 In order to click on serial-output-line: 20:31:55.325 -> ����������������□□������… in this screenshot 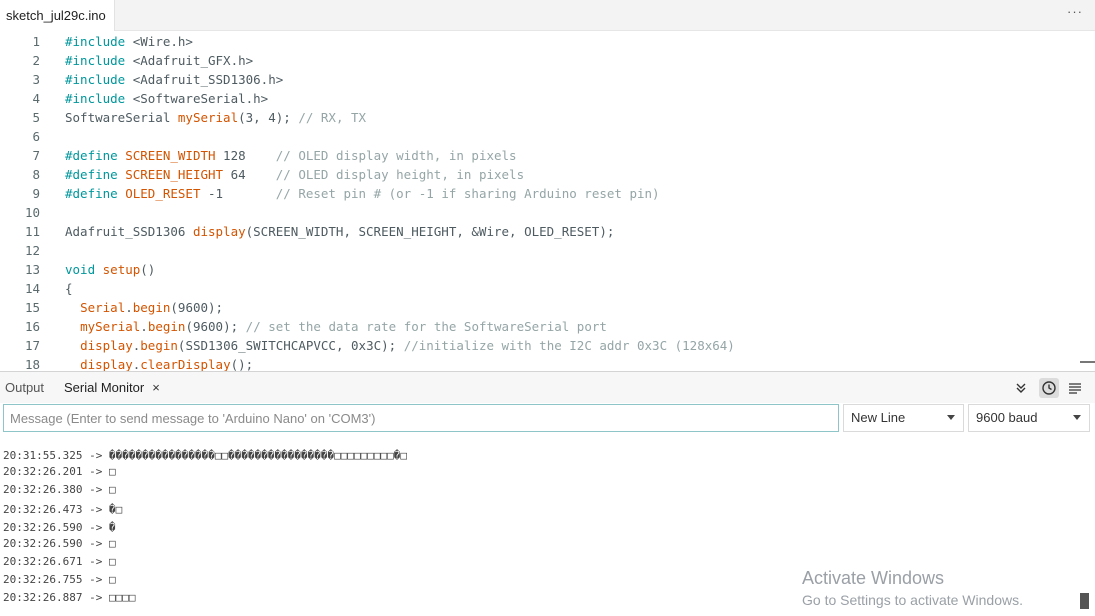, I will do `click(205, 455)`.